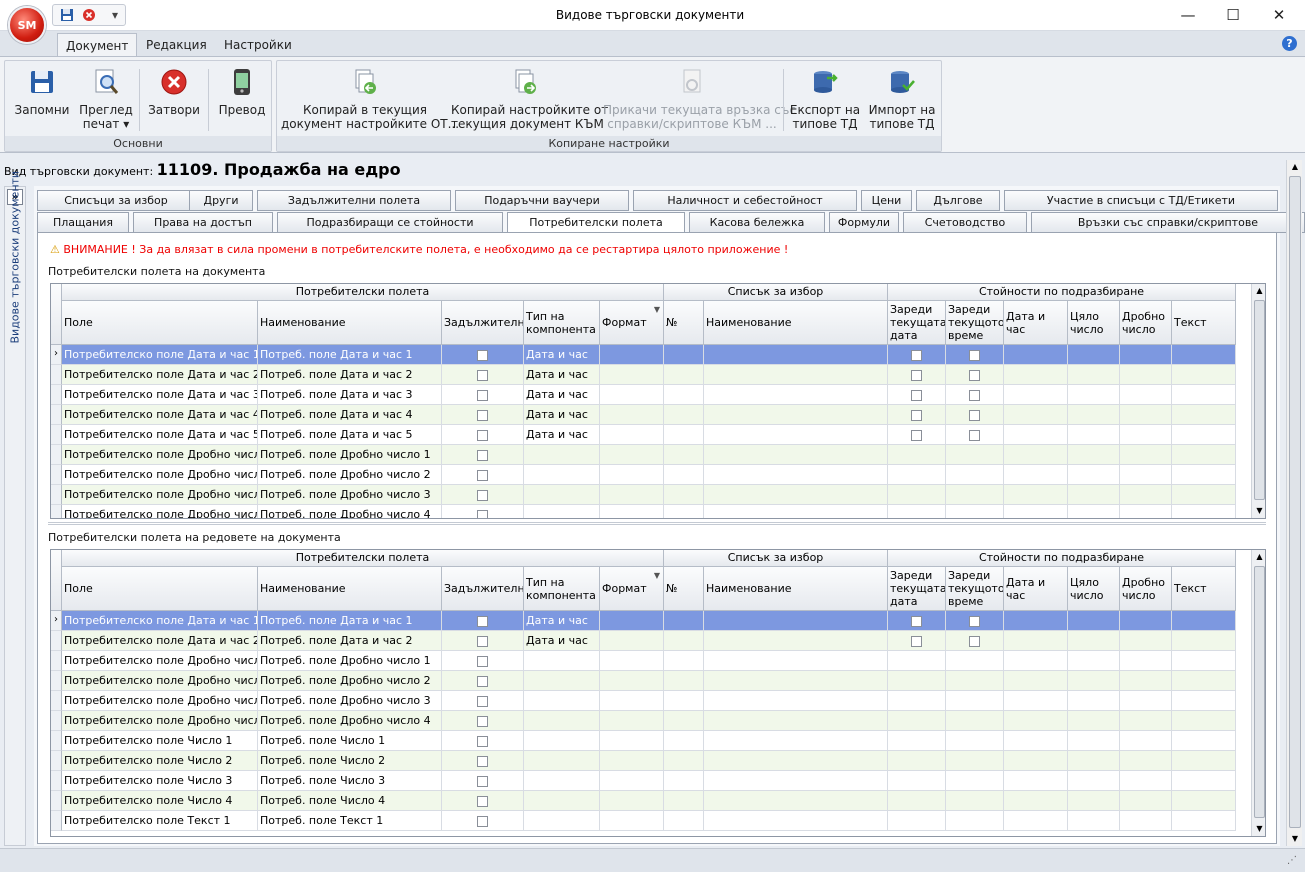 This screenshot has width=1305, height=872. Describe the element at coordinates (242, 99) in the screenshot. I see `translate-button: Превод` at that location.